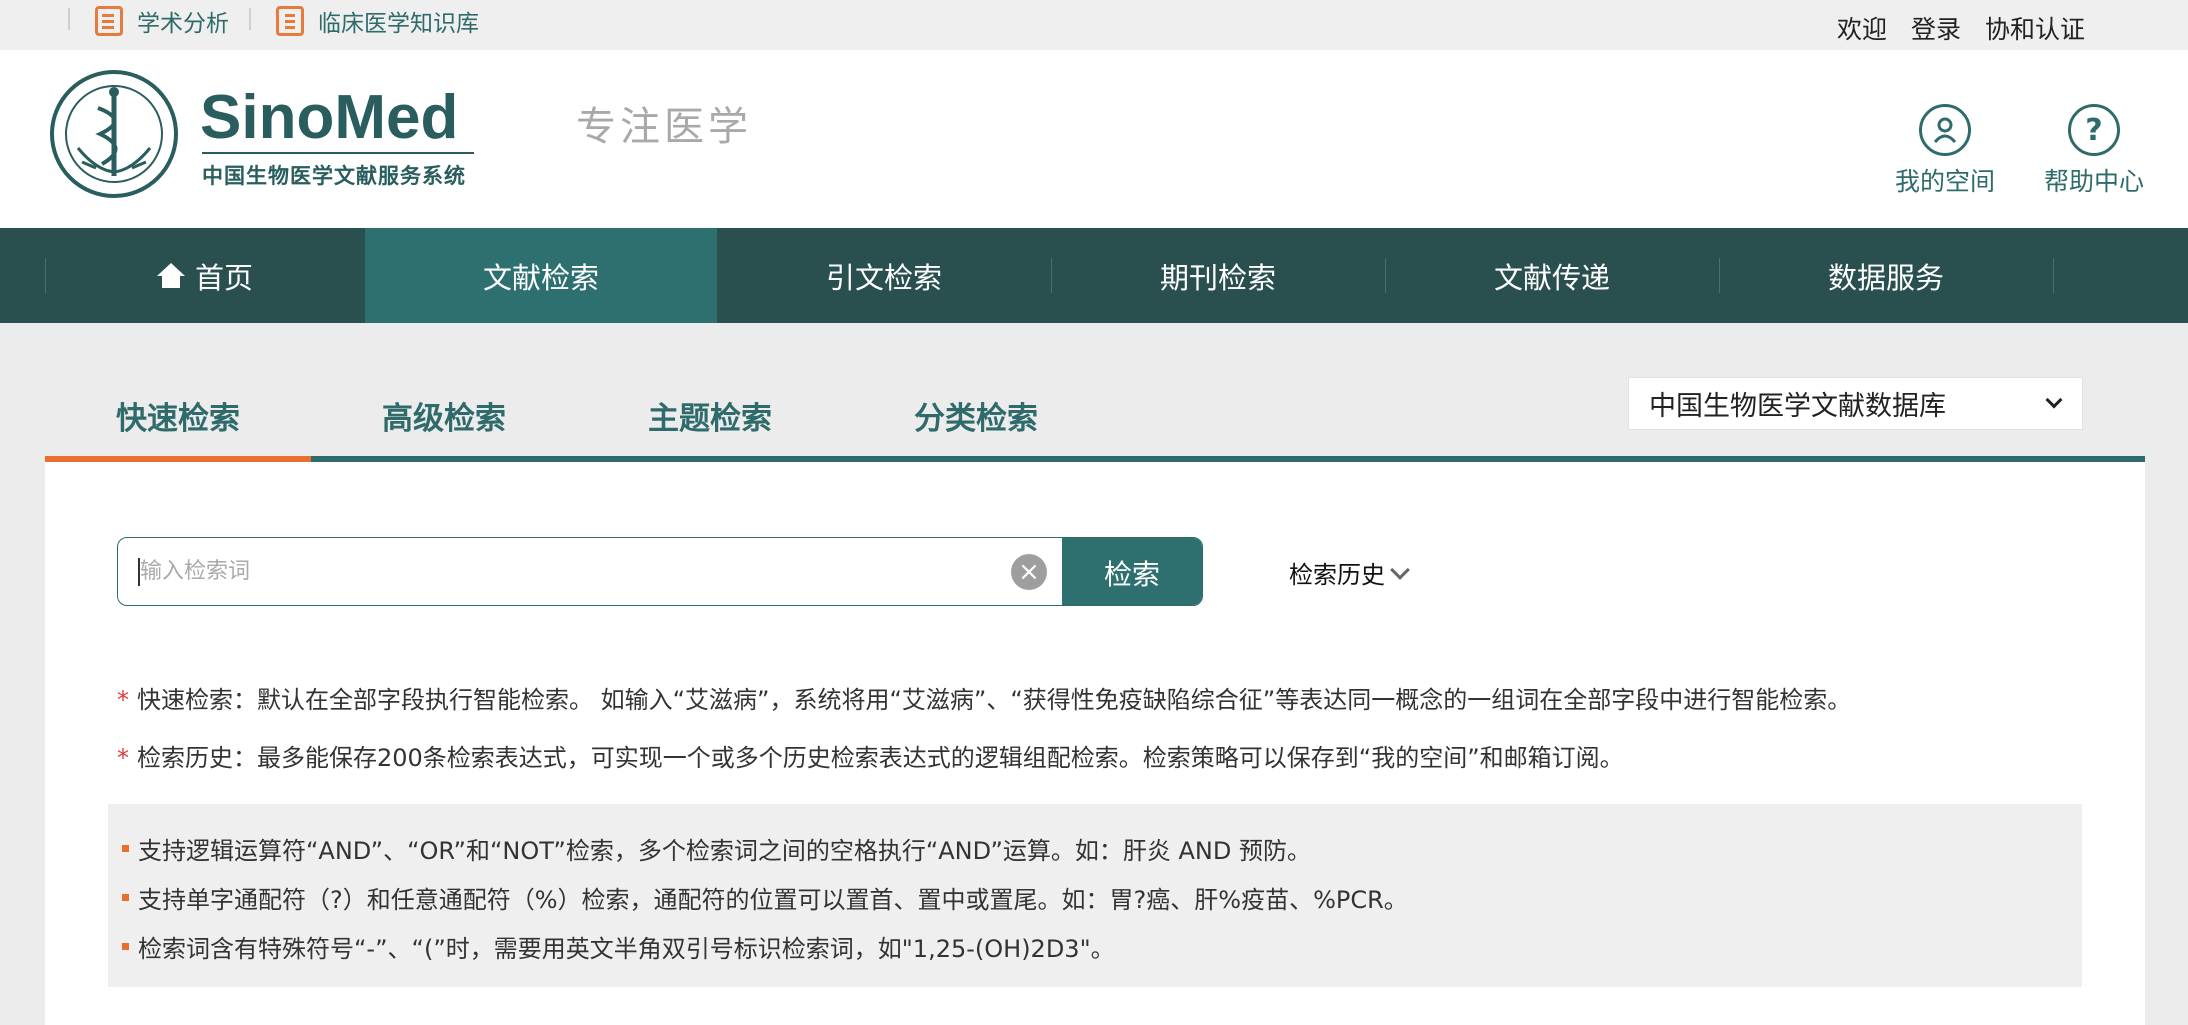  Describe the element at coordinates (109, 21) in the screenshot. I see `analysis-icon` at that location.